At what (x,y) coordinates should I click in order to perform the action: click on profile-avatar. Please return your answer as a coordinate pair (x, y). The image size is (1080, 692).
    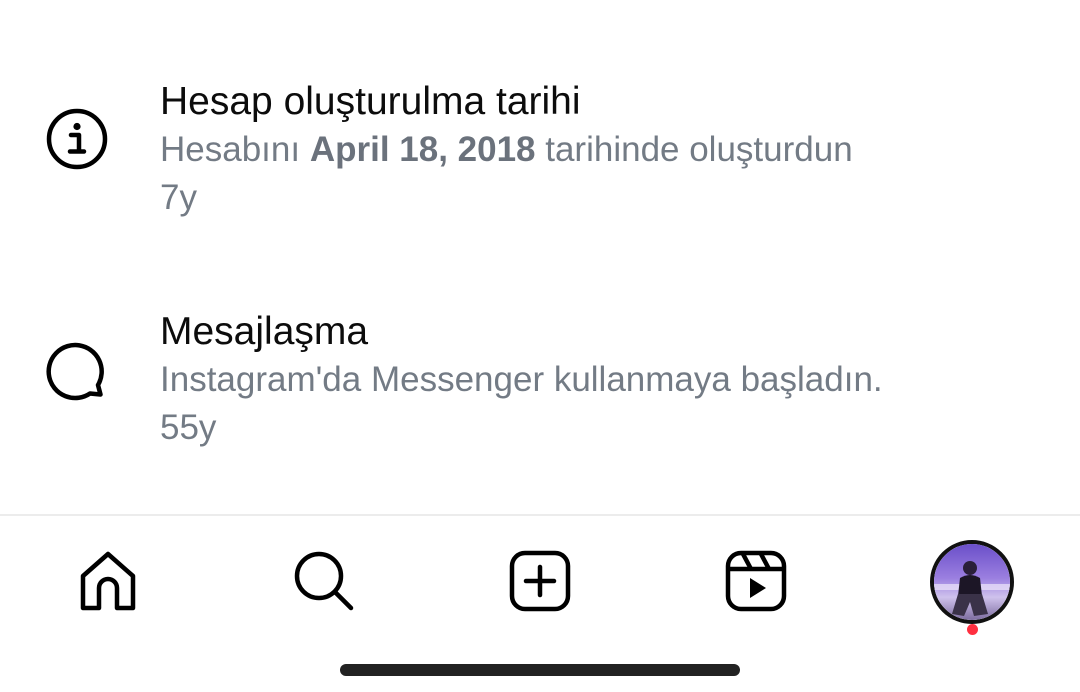
    Looking at the image, I should click on (972, 582).